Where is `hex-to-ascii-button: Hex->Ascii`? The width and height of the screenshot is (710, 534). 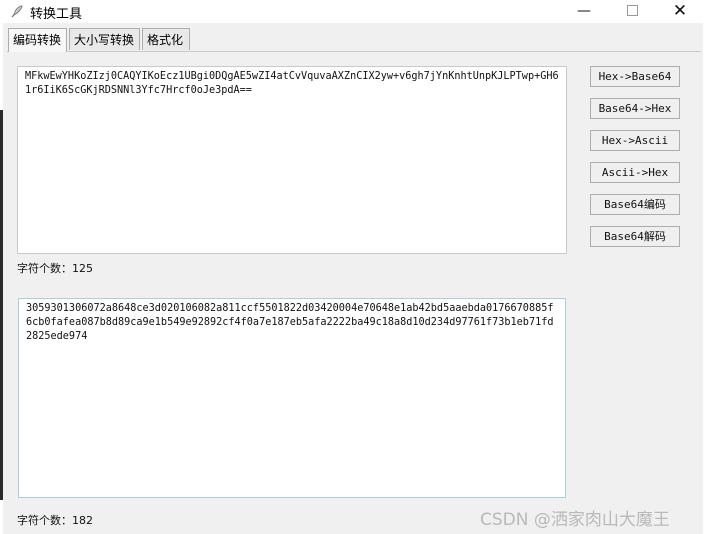
hex-to-ascii-button: Hex->Ascii is located at coordinates (635, 140).